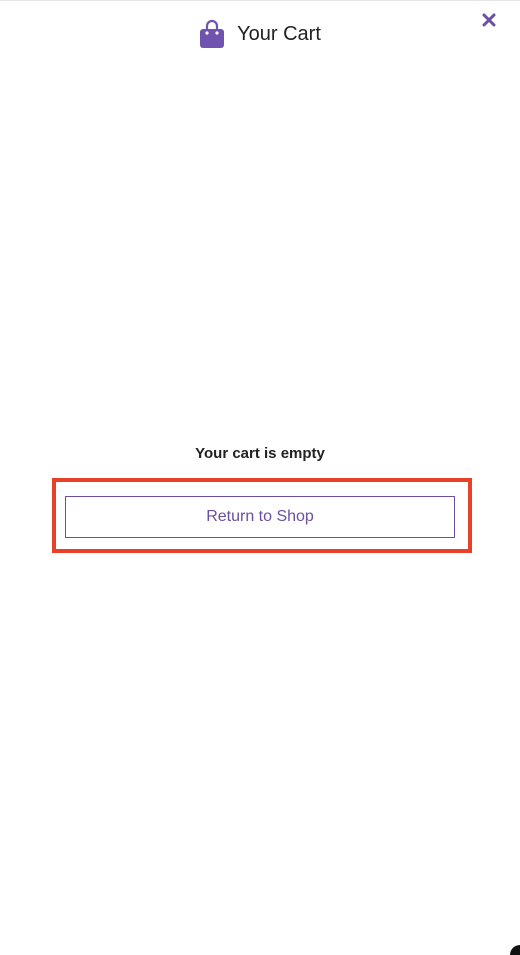 The height and width of the screenshot is (955, 520). What do you see at coordinates (515, 950) in the screenshot?
I see `window-corner` at bounding box center [515, 950].